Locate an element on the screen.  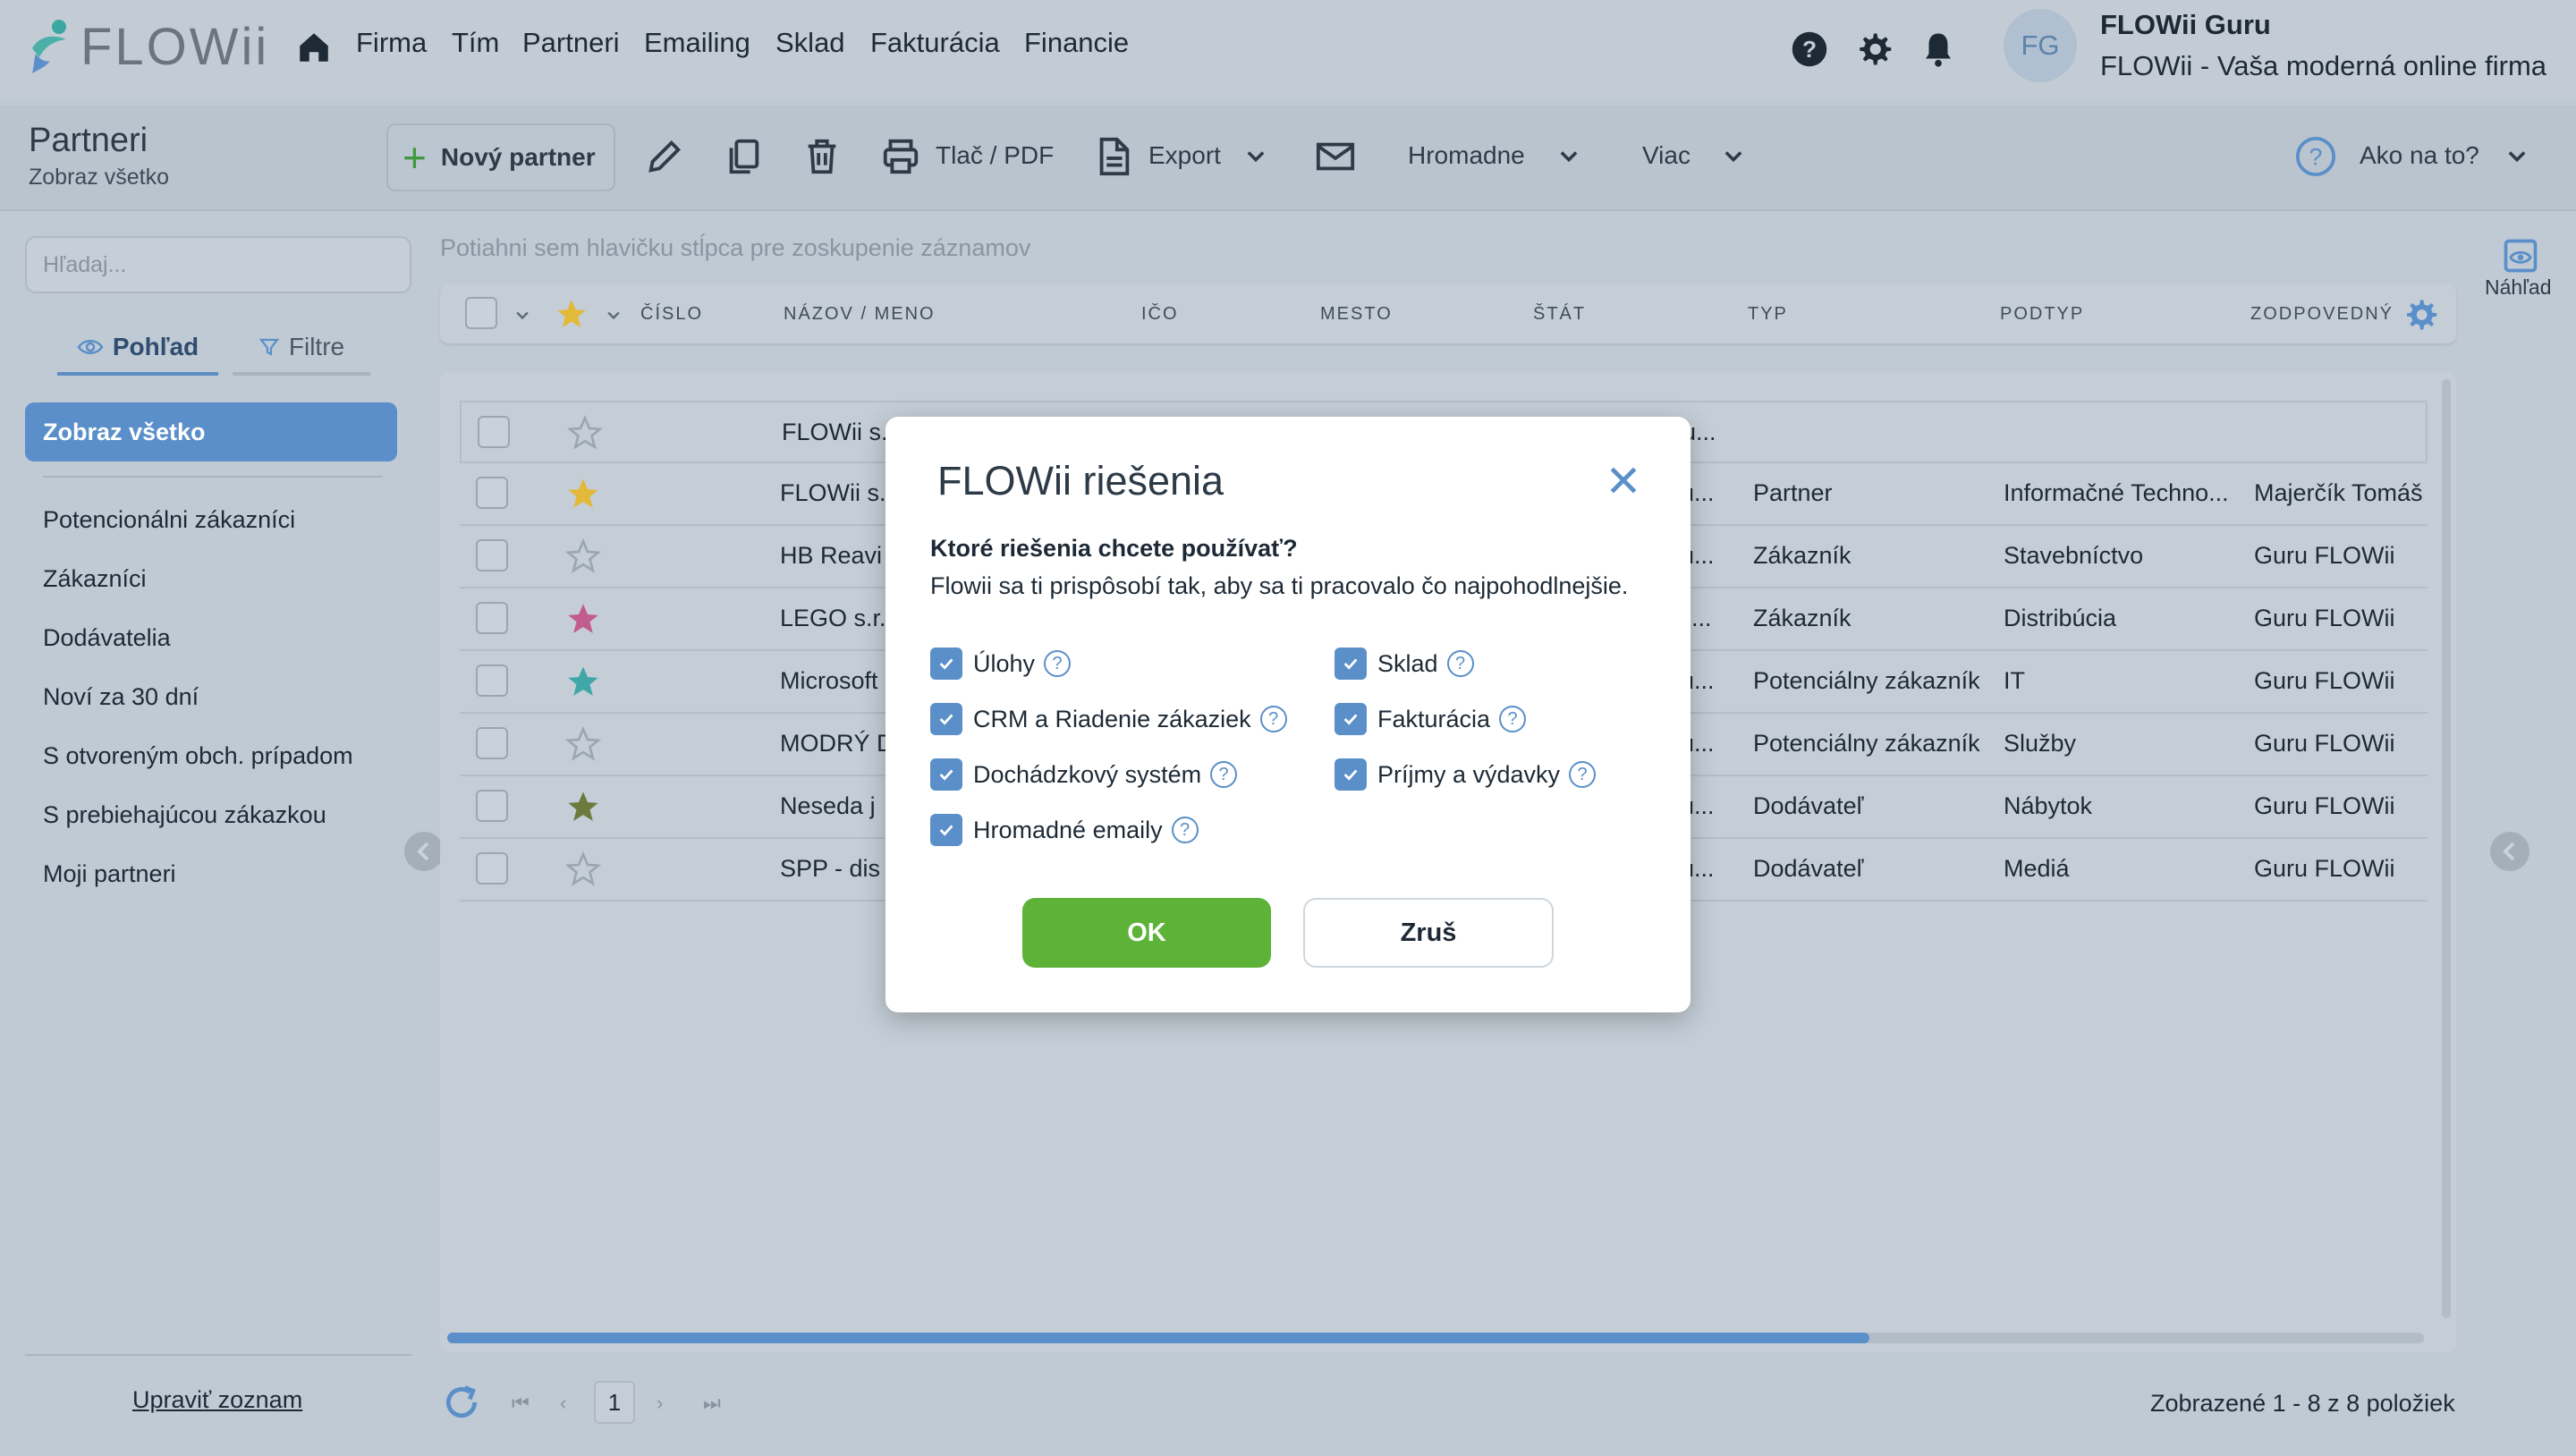
option-attendance: Dochádzkový systém ? is located at coordinates (1084, 774).